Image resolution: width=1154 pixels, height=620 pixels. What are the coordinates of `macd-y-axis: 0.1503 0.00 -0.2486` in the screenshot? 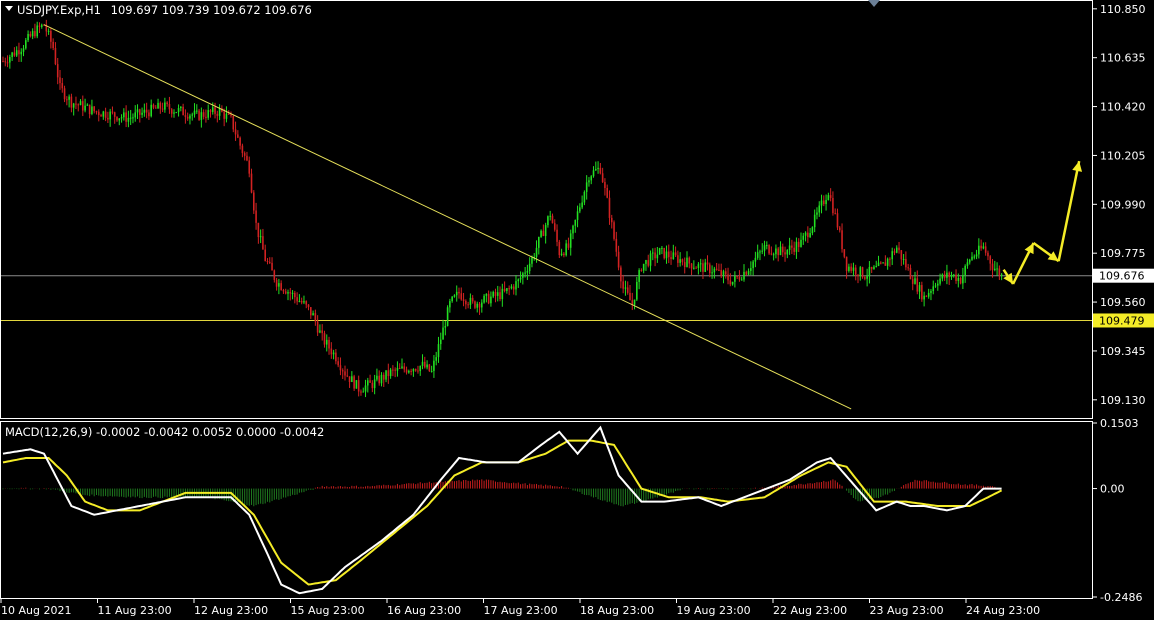 It's located at (1117, 510).